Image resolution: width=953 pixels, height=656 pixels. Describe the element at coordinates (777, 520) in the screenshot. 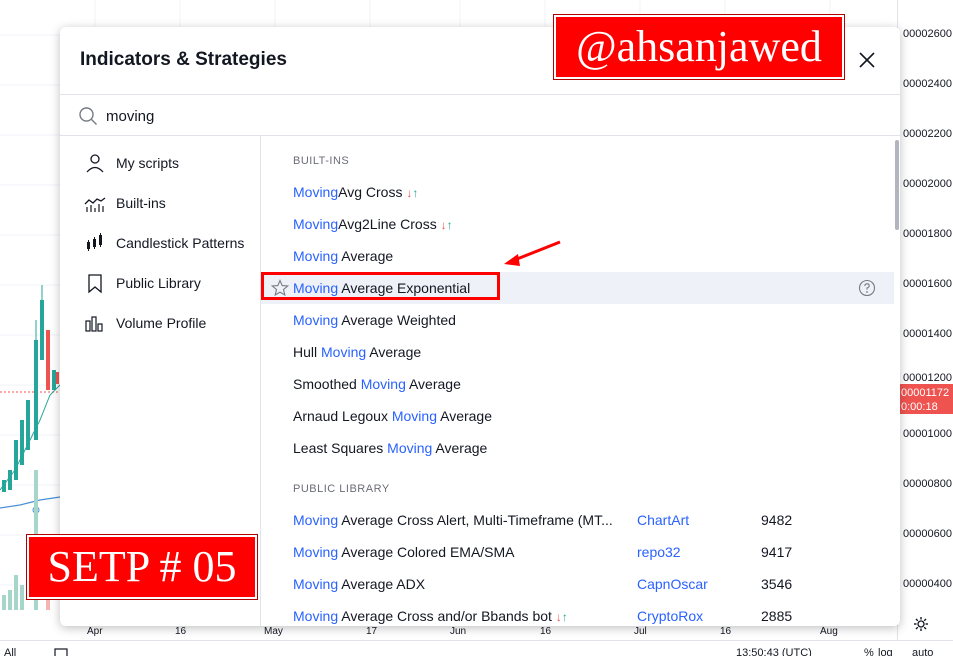

I see `script-likes: 9482` at that location.